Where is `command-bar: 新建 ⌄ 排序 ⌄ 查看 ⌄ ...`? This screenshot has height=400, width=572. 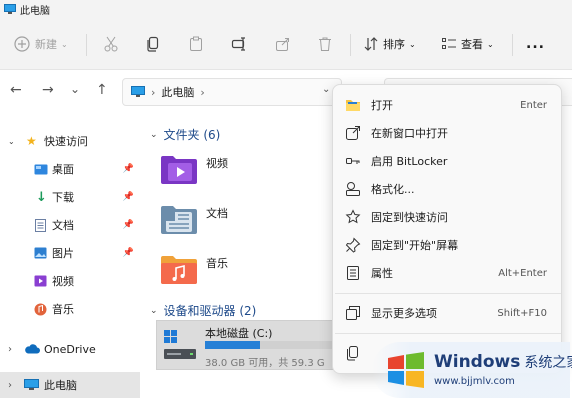 command-bar: 新建 ⌄ 排序 ⌄ 查看 ⌄ ... is located at coordinates (286, 44).